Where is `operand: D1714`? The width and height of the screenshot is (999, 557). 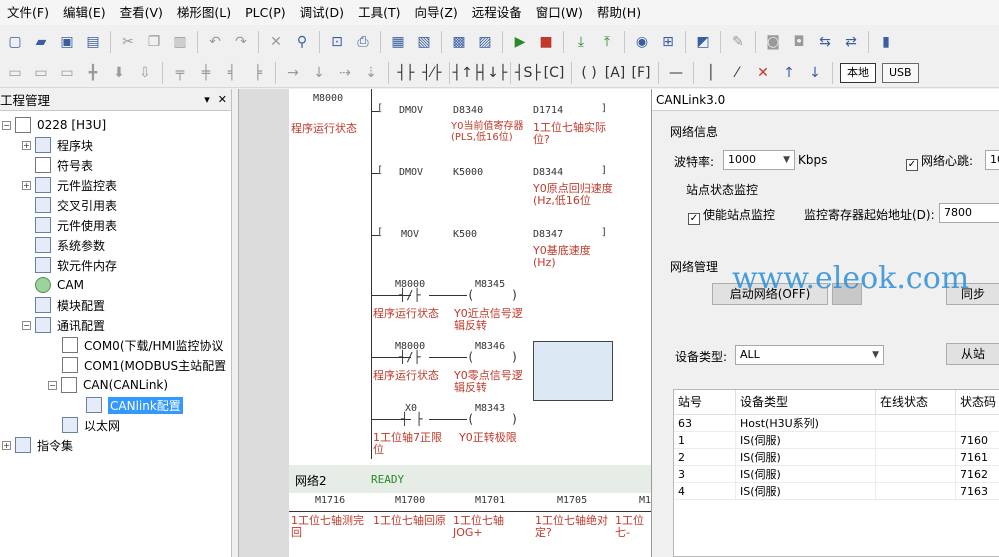
operand: D1714 is located at coordinates (548, 110).